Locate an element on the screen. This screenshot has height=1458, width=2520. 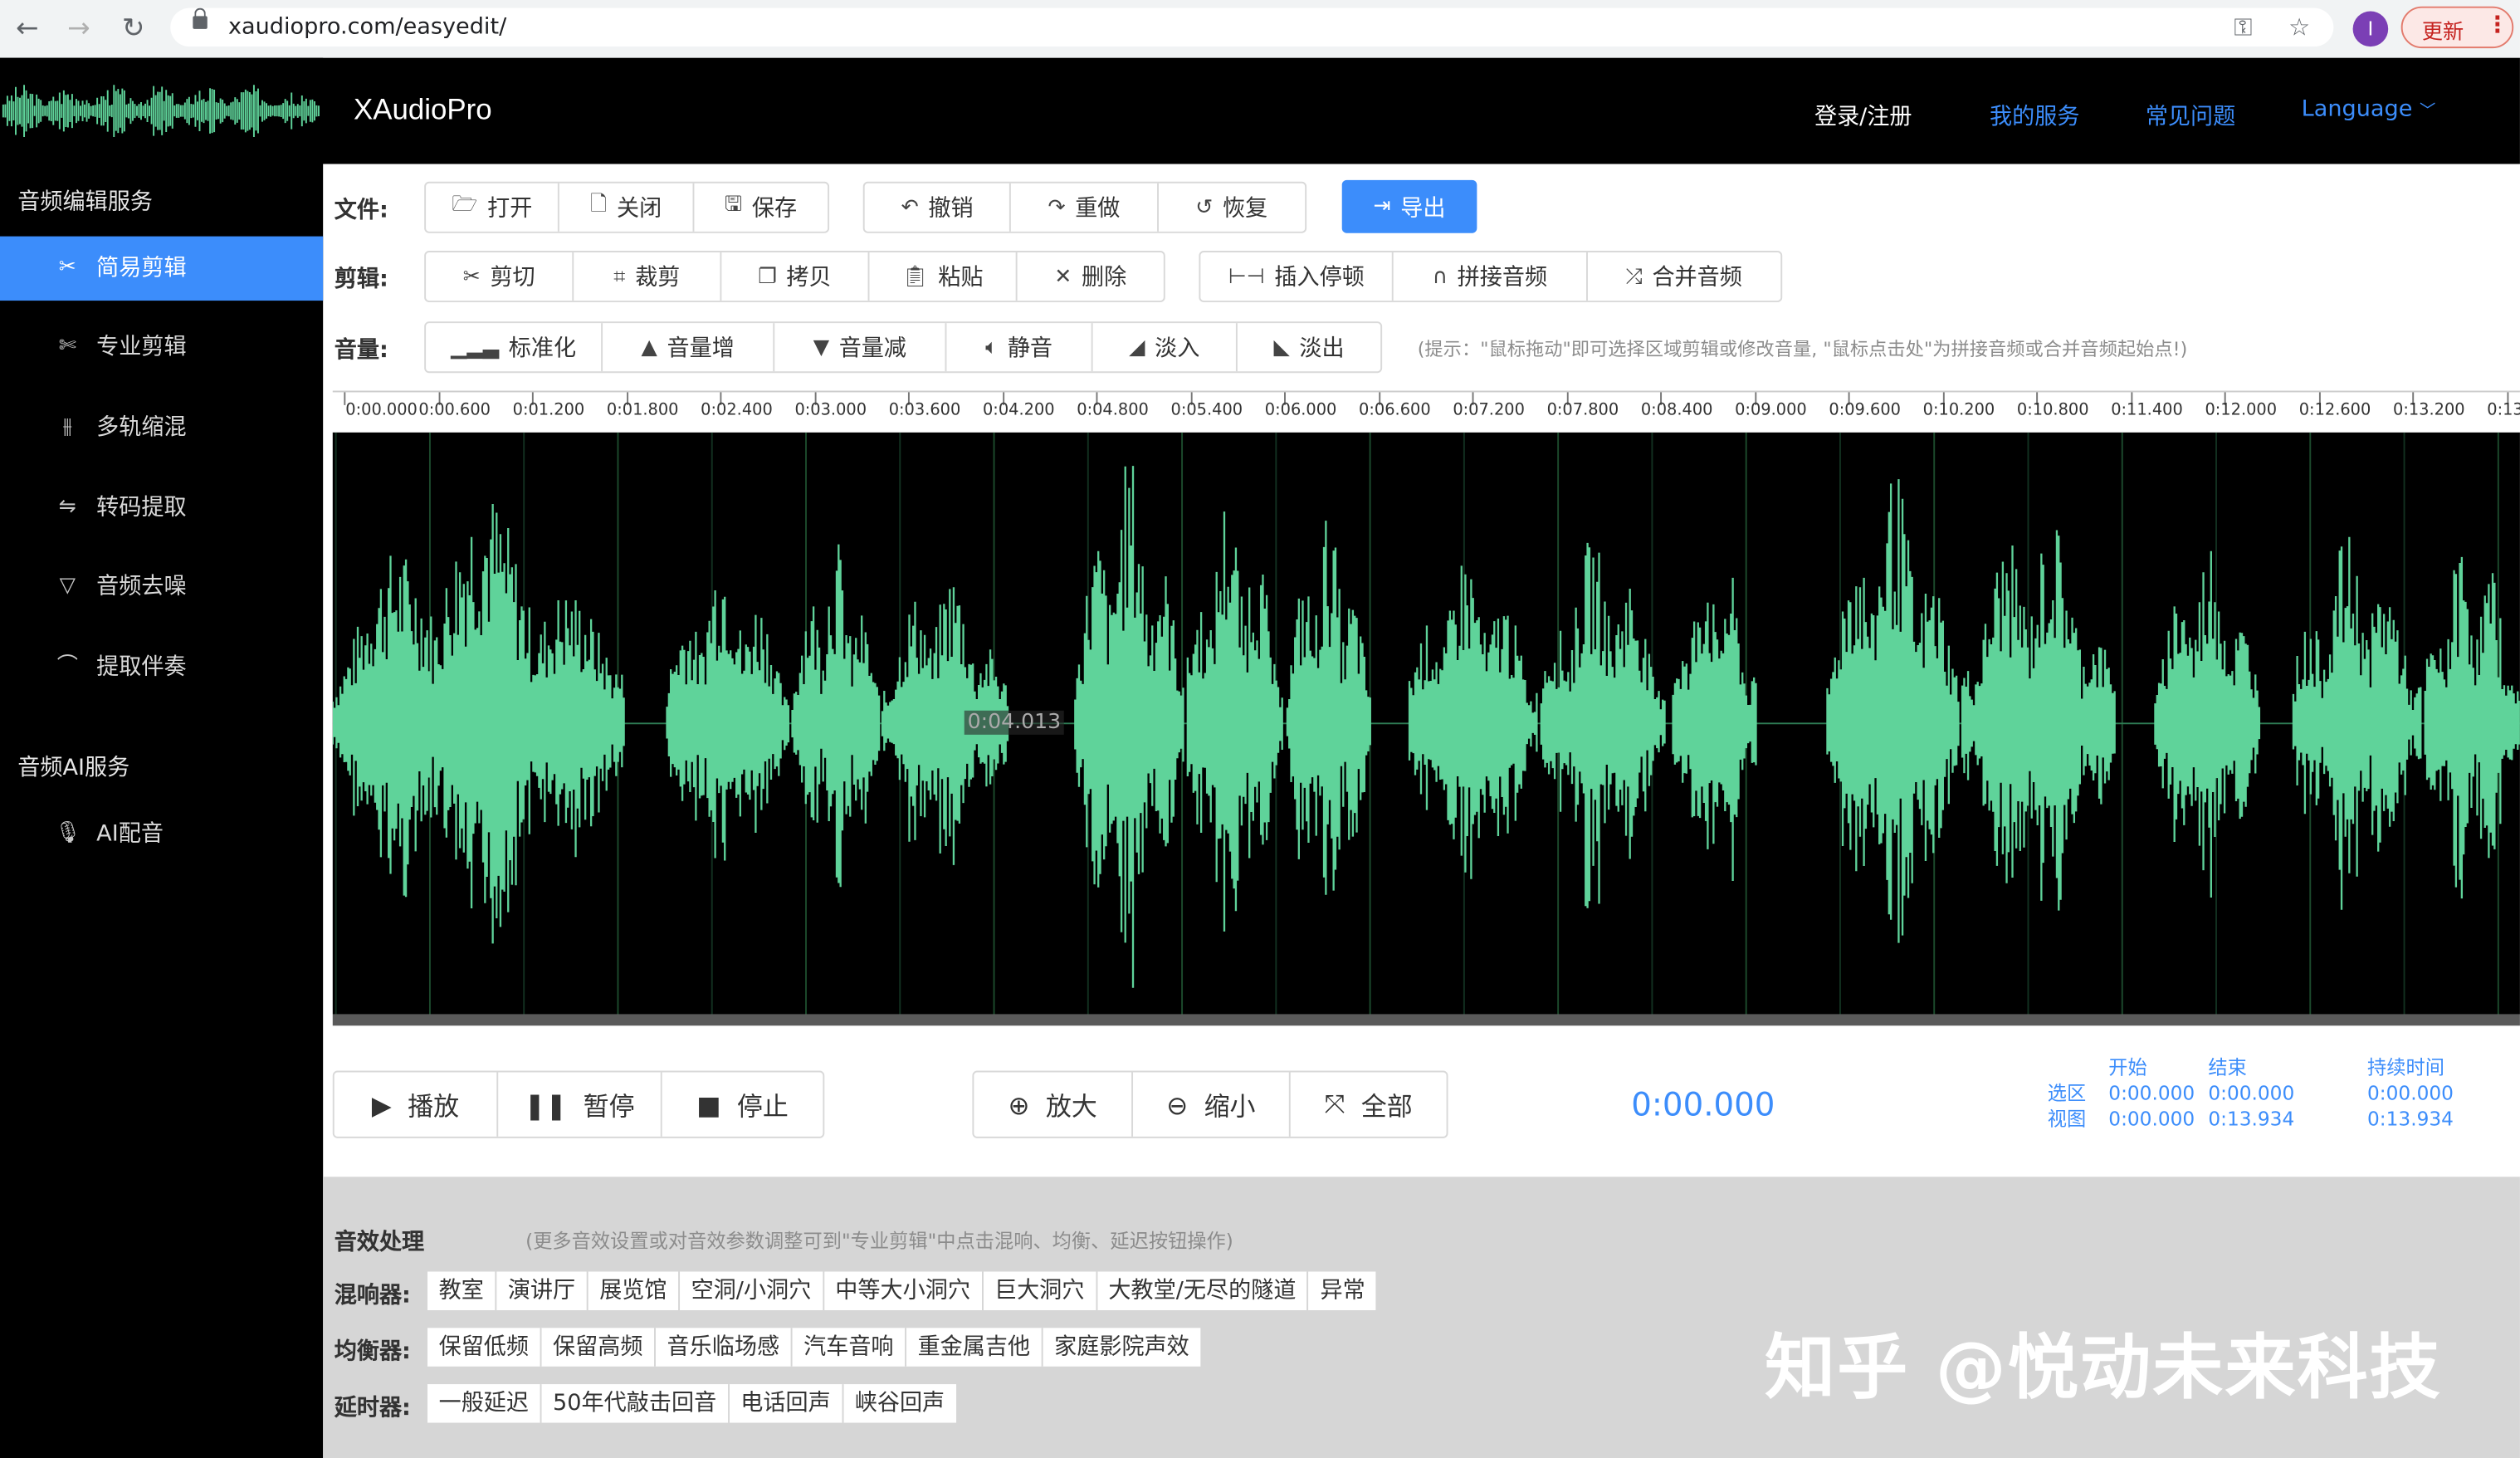
reverb-chip: 展览馆 is located at coordinates (634, 1291).